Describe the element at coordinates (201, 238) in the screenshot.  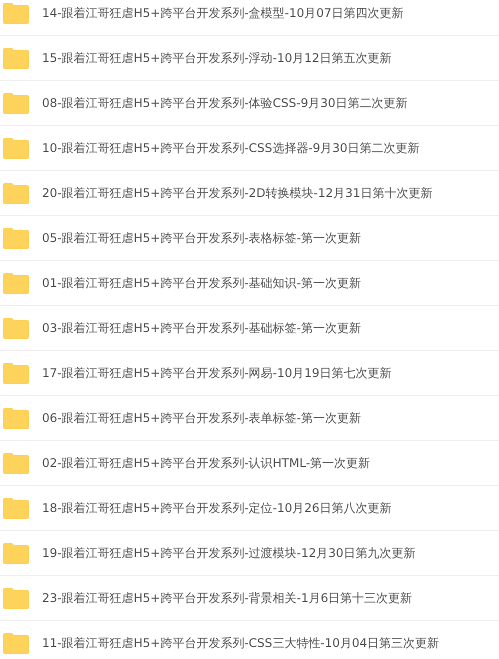
I see `folder-name: 05-跟着江哥狂虐H5+跨平台开发系列-表格标签-第一次更新` at that location.